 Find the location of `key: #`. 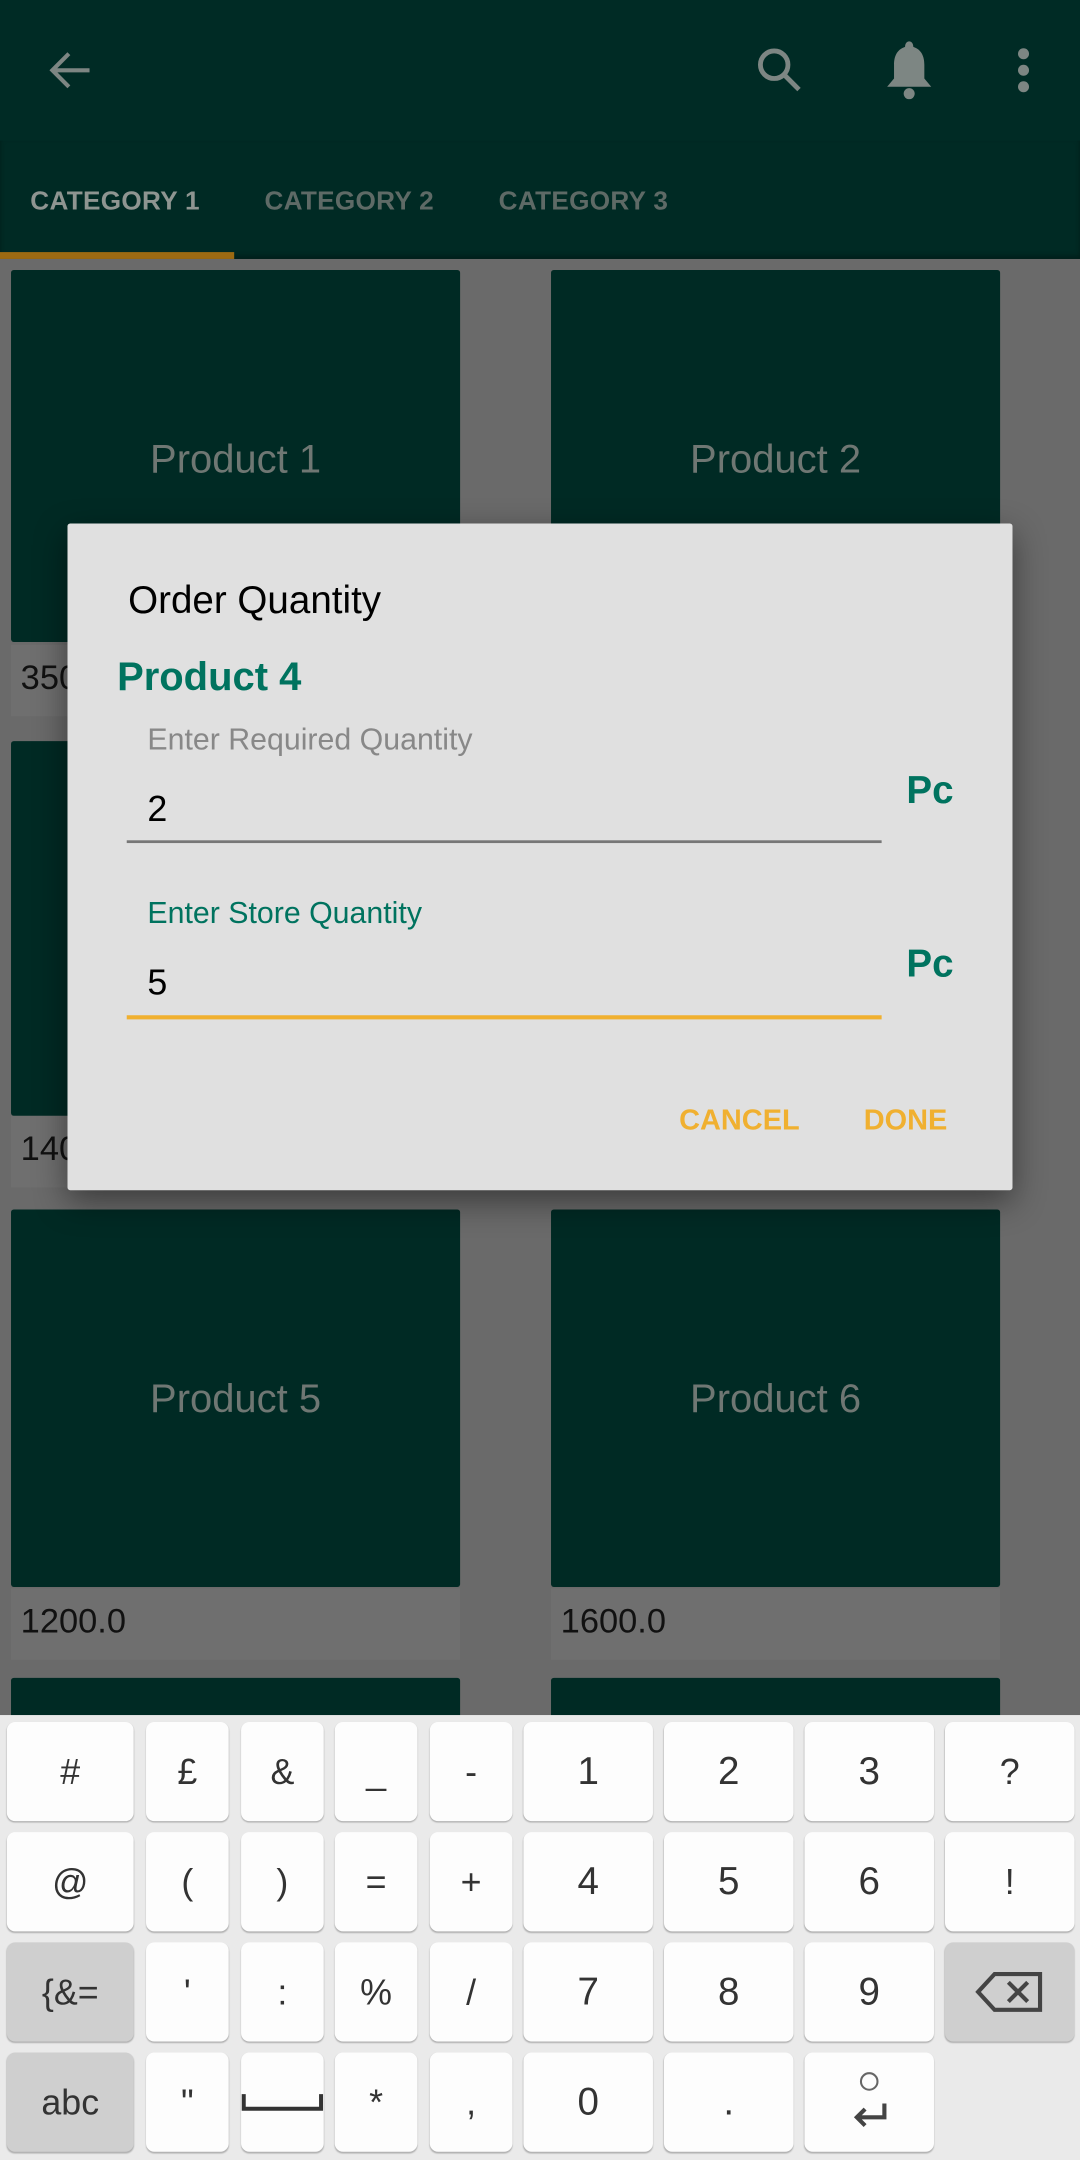

key: # is located at coordinates (70, 1771).